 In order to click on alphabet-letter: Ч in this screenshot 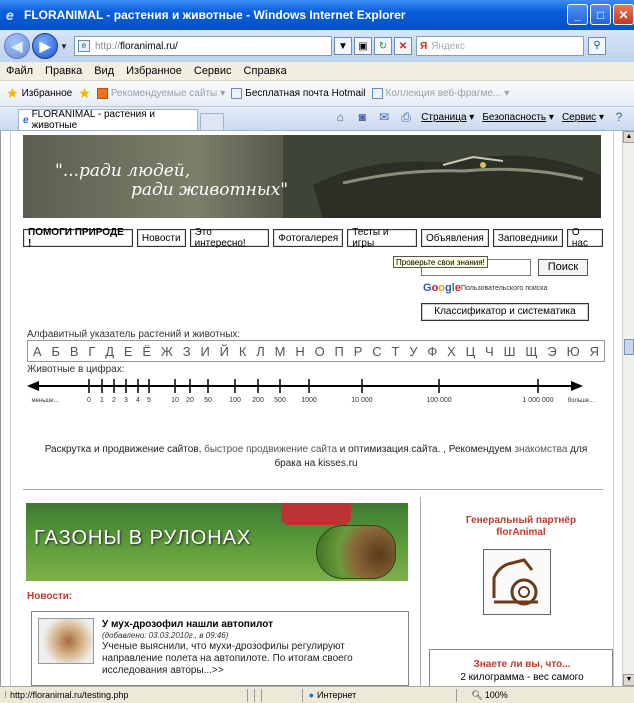, I will do `click(489, 351)`.